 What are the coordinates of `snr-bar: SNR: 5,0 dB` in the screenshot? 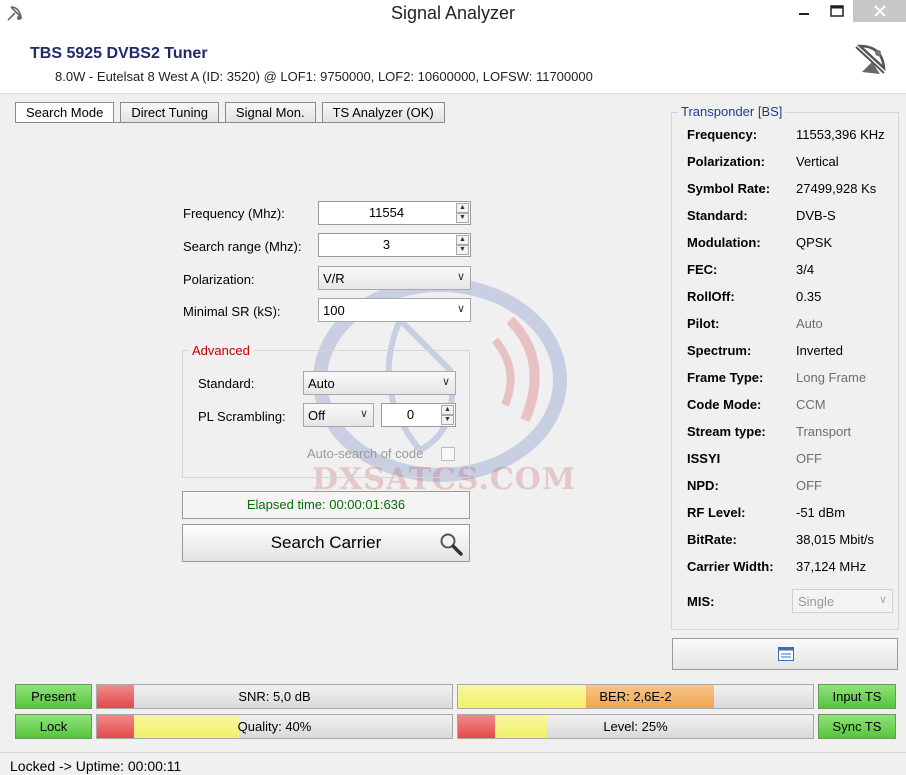 It's located at (274, 696).